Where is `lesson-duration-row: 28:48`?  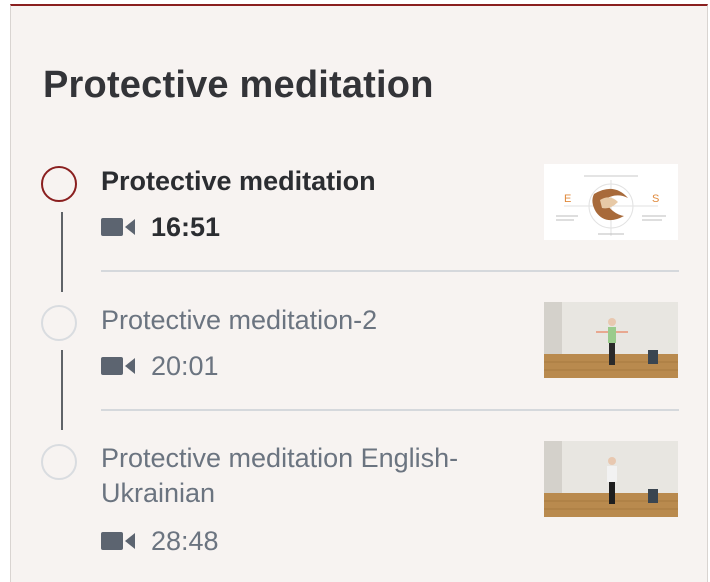
lesson-duration-row: 28:48 is located at coordinates (160, 541).